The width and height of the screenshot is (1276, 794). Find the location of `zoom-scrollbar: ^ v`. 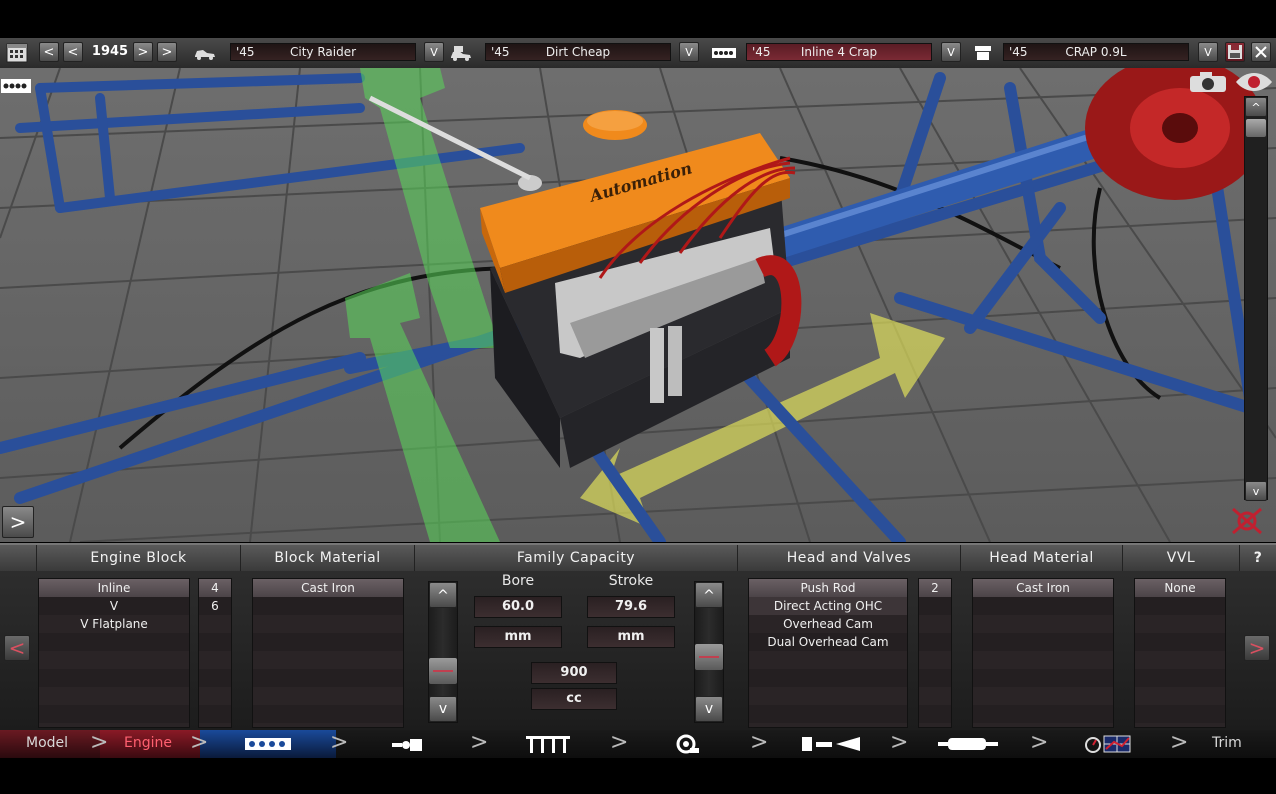

zoom-scrollbar: ^ v is located at coordinates (1256, 298).